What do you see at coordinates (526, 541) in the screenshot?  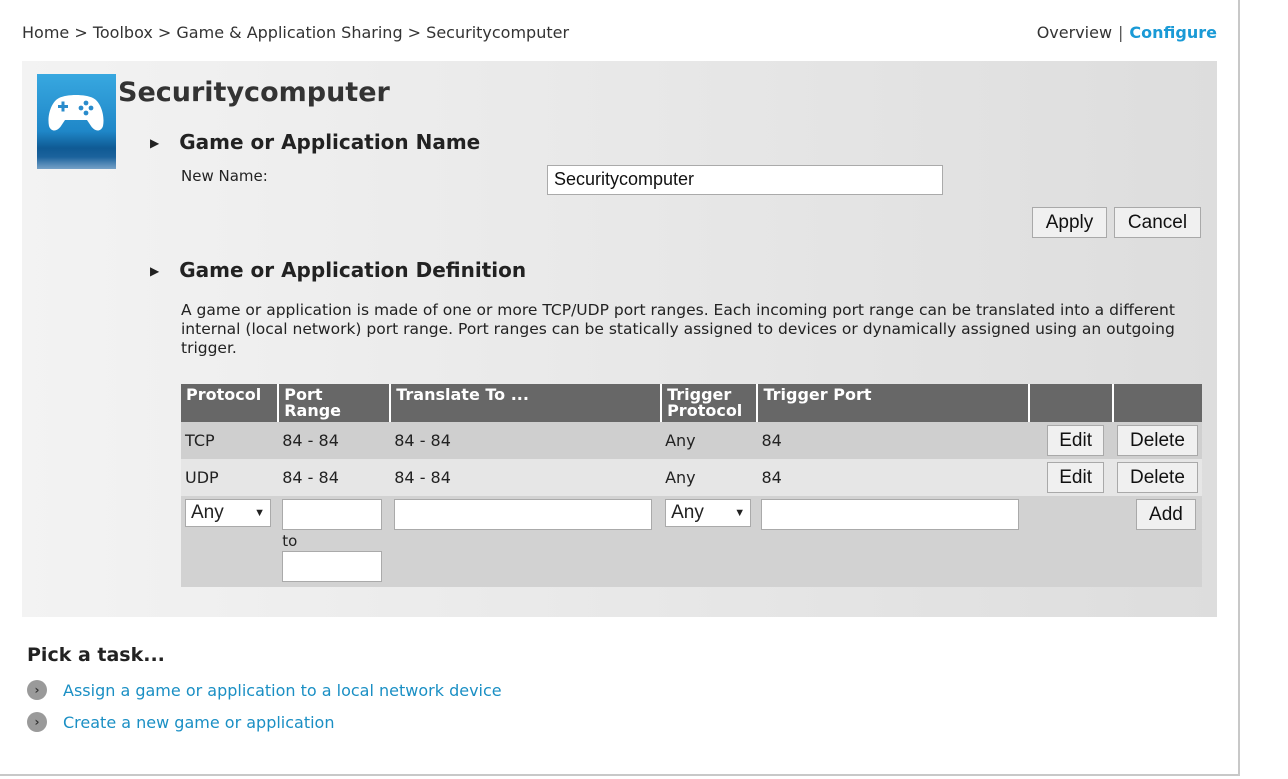 I see `new-translate-cell` at bounding box center [526, 541].